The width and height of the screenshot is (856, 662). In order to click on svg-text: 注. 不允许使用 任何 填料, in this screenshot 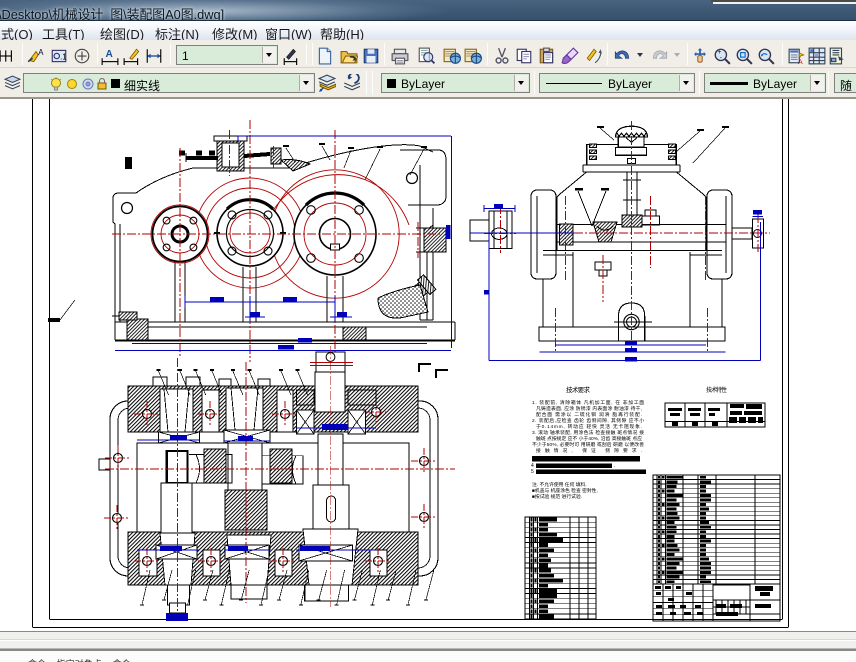, I will do `click(559, 484)`.